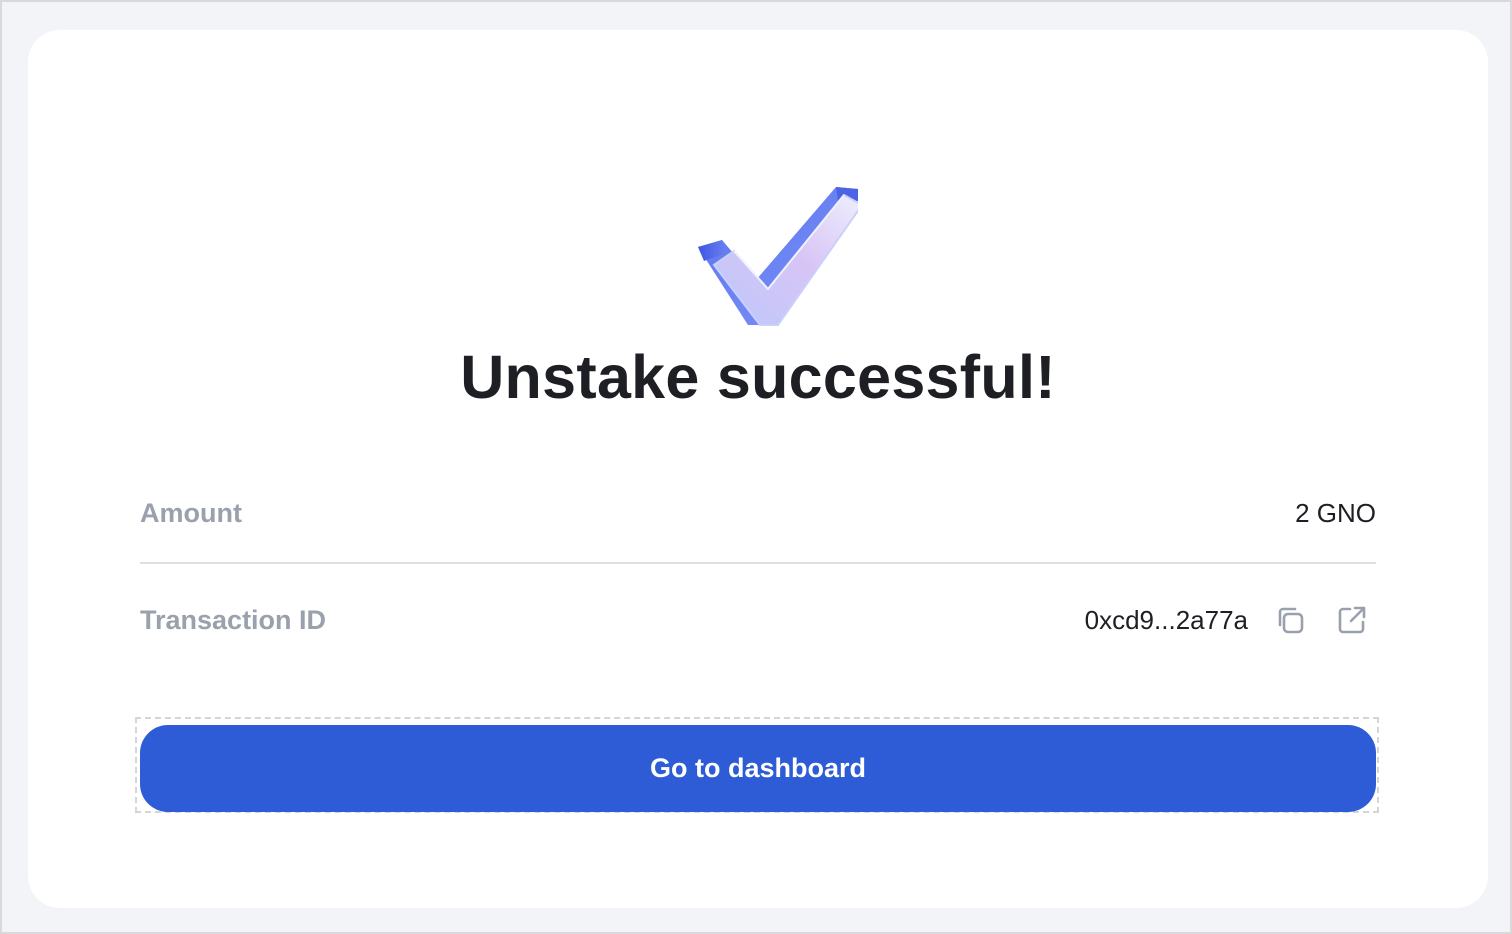 The height and width of the screenshot is (934, 1512). I want to click on divider, so click(758, 563).